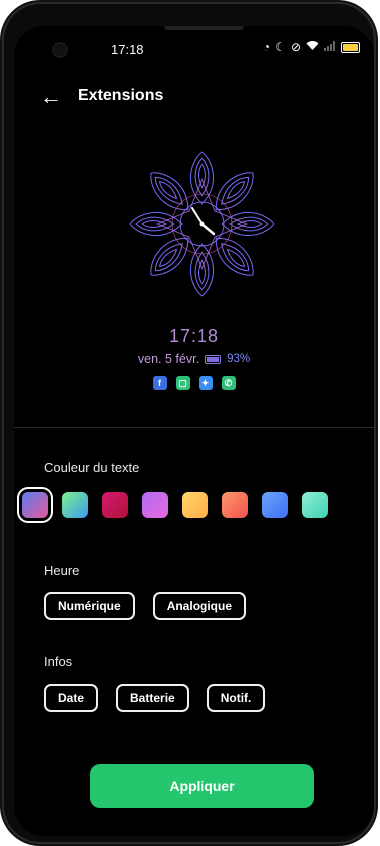  I want to click on battery-mini-icon, so click(213, 359).